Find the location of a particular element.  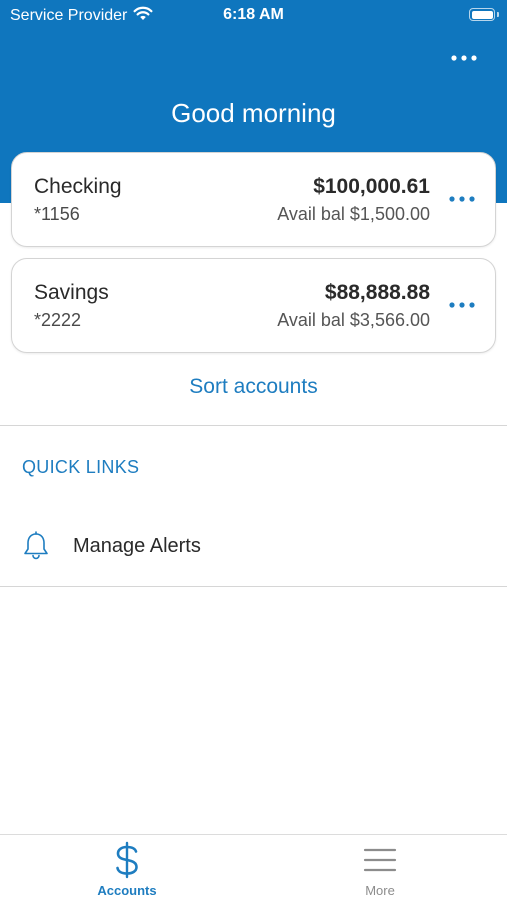

header-more-button is located at coordinates (464, 58).